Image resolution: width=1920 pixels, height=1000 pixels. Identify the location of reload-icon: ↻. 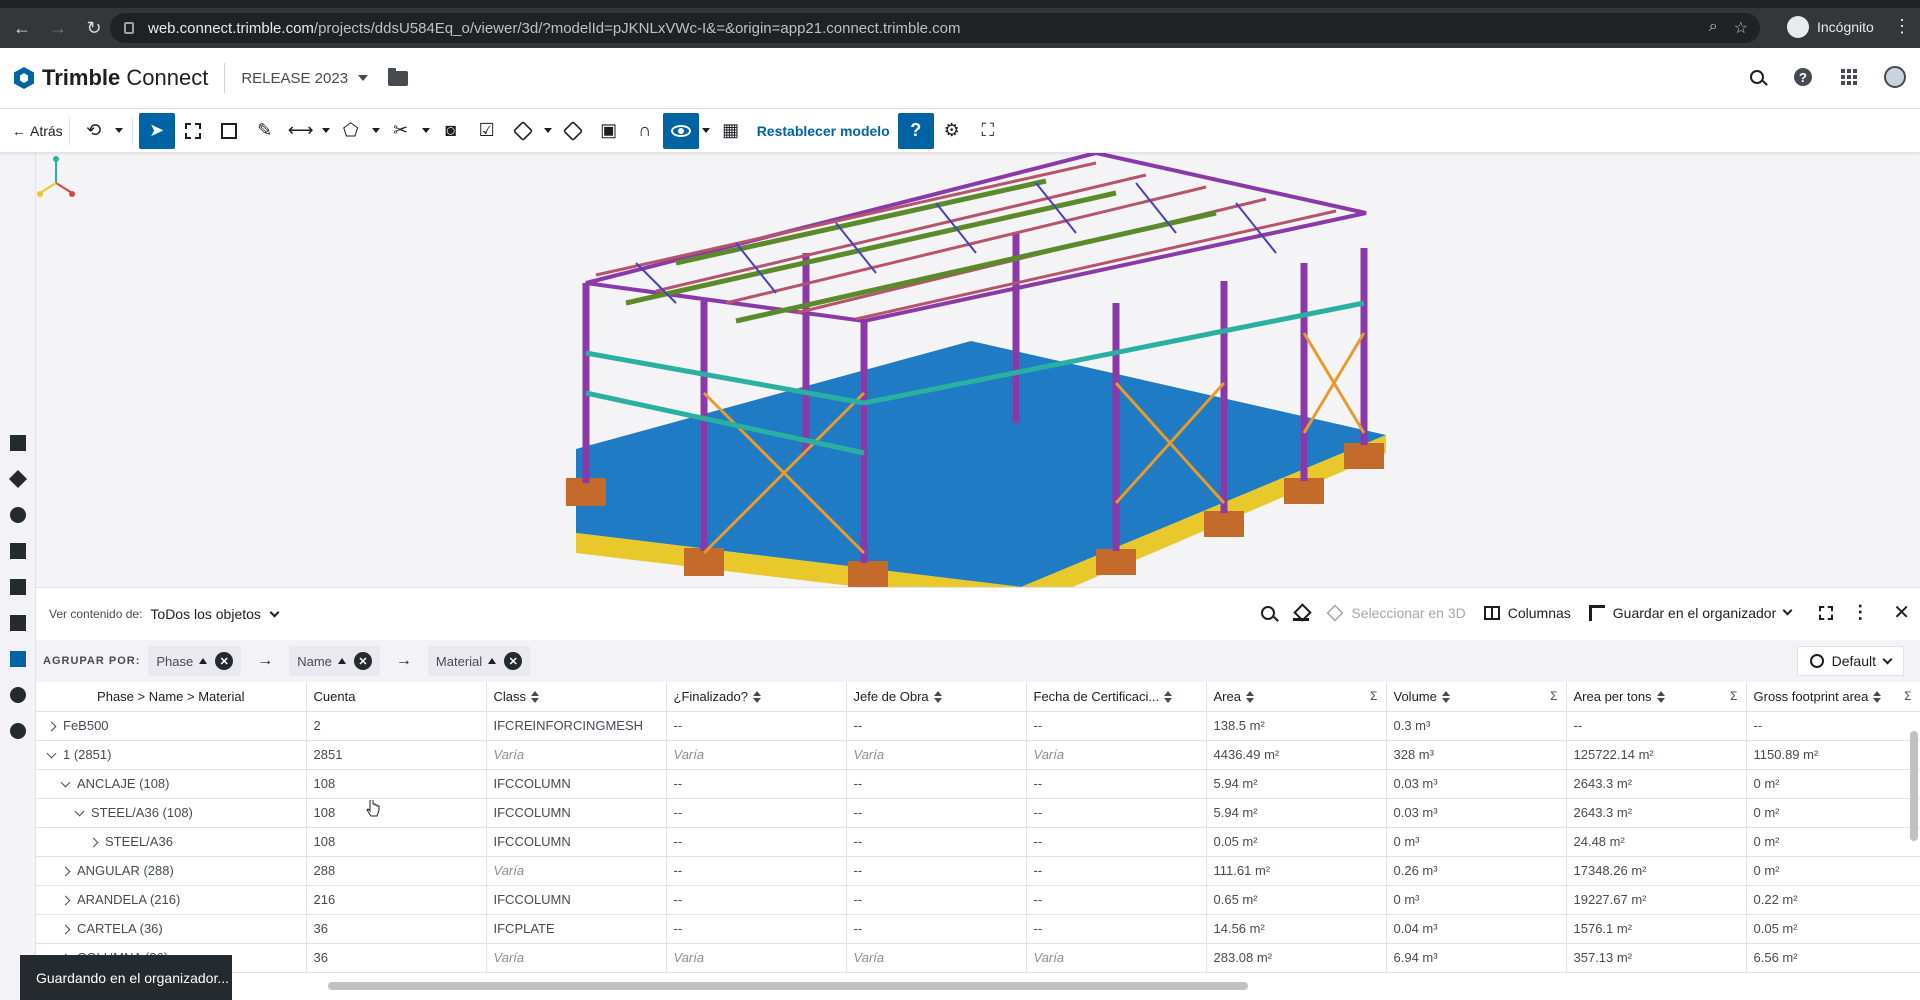
(94, 28).